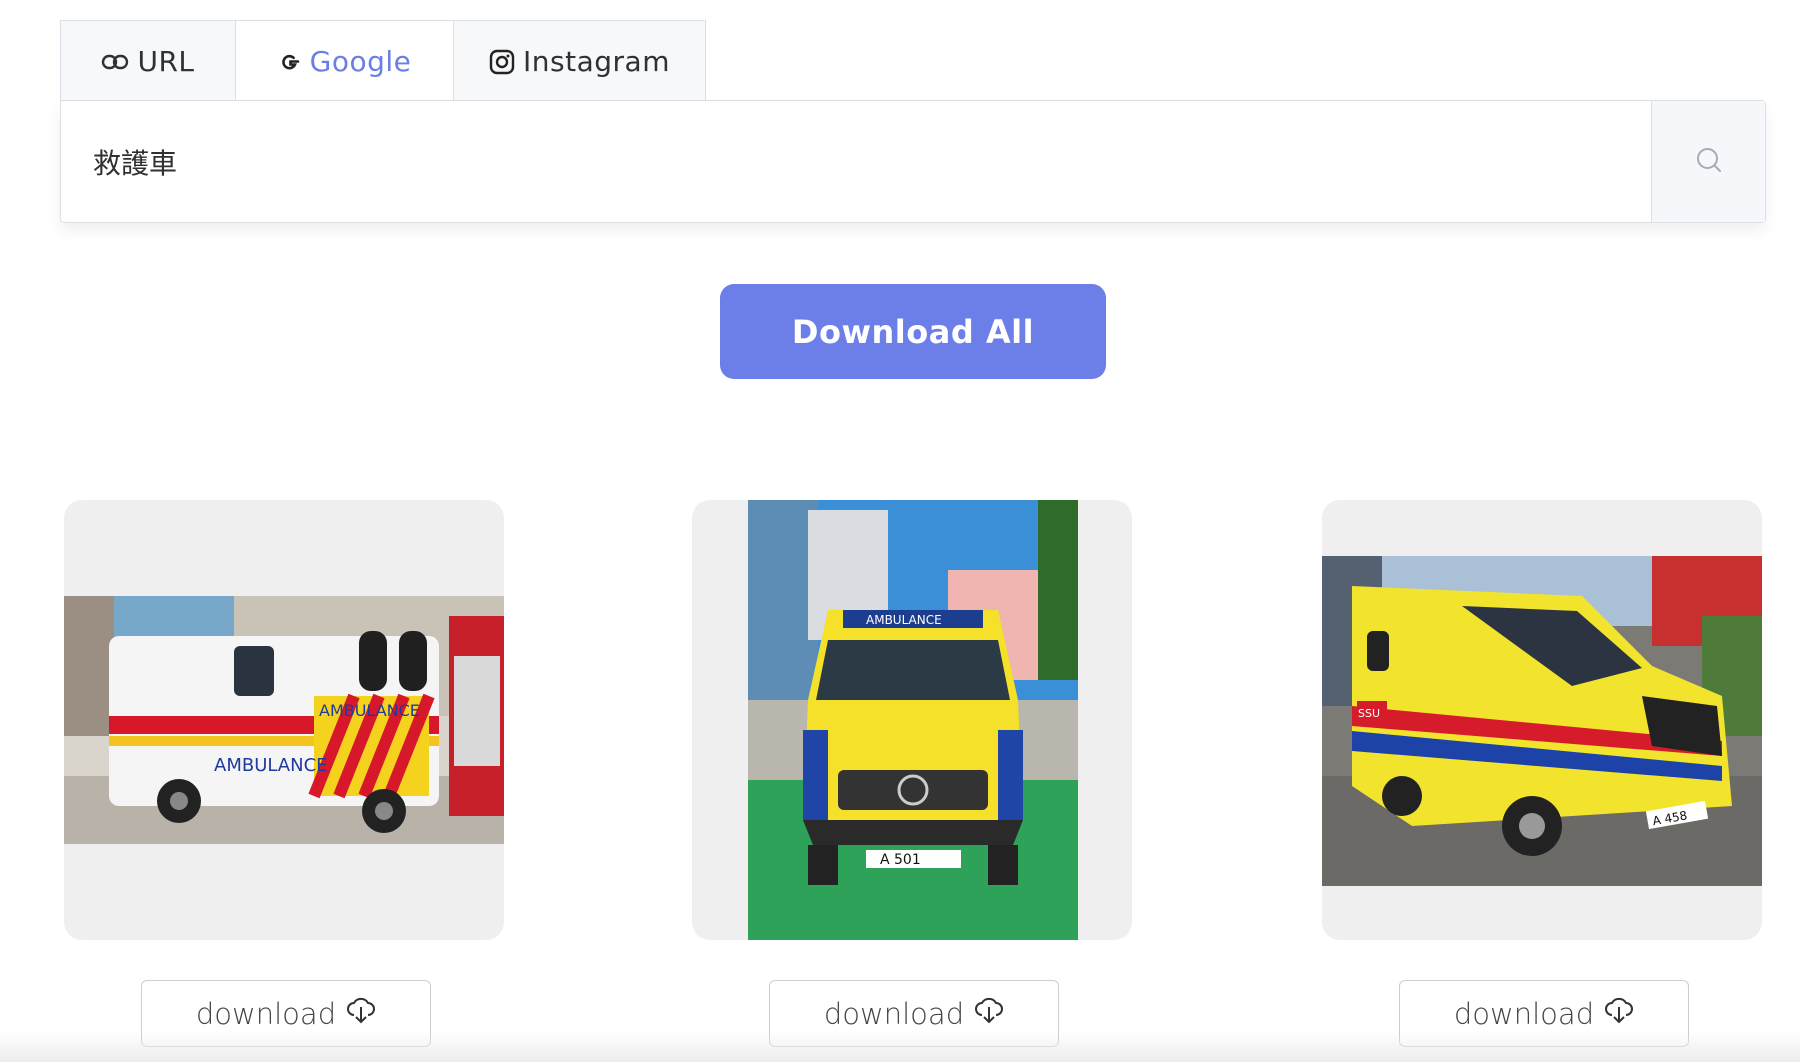  Describe the element at coordinates (360, 61) in the screenshot. I see `tab-google-label: Google` at that location.